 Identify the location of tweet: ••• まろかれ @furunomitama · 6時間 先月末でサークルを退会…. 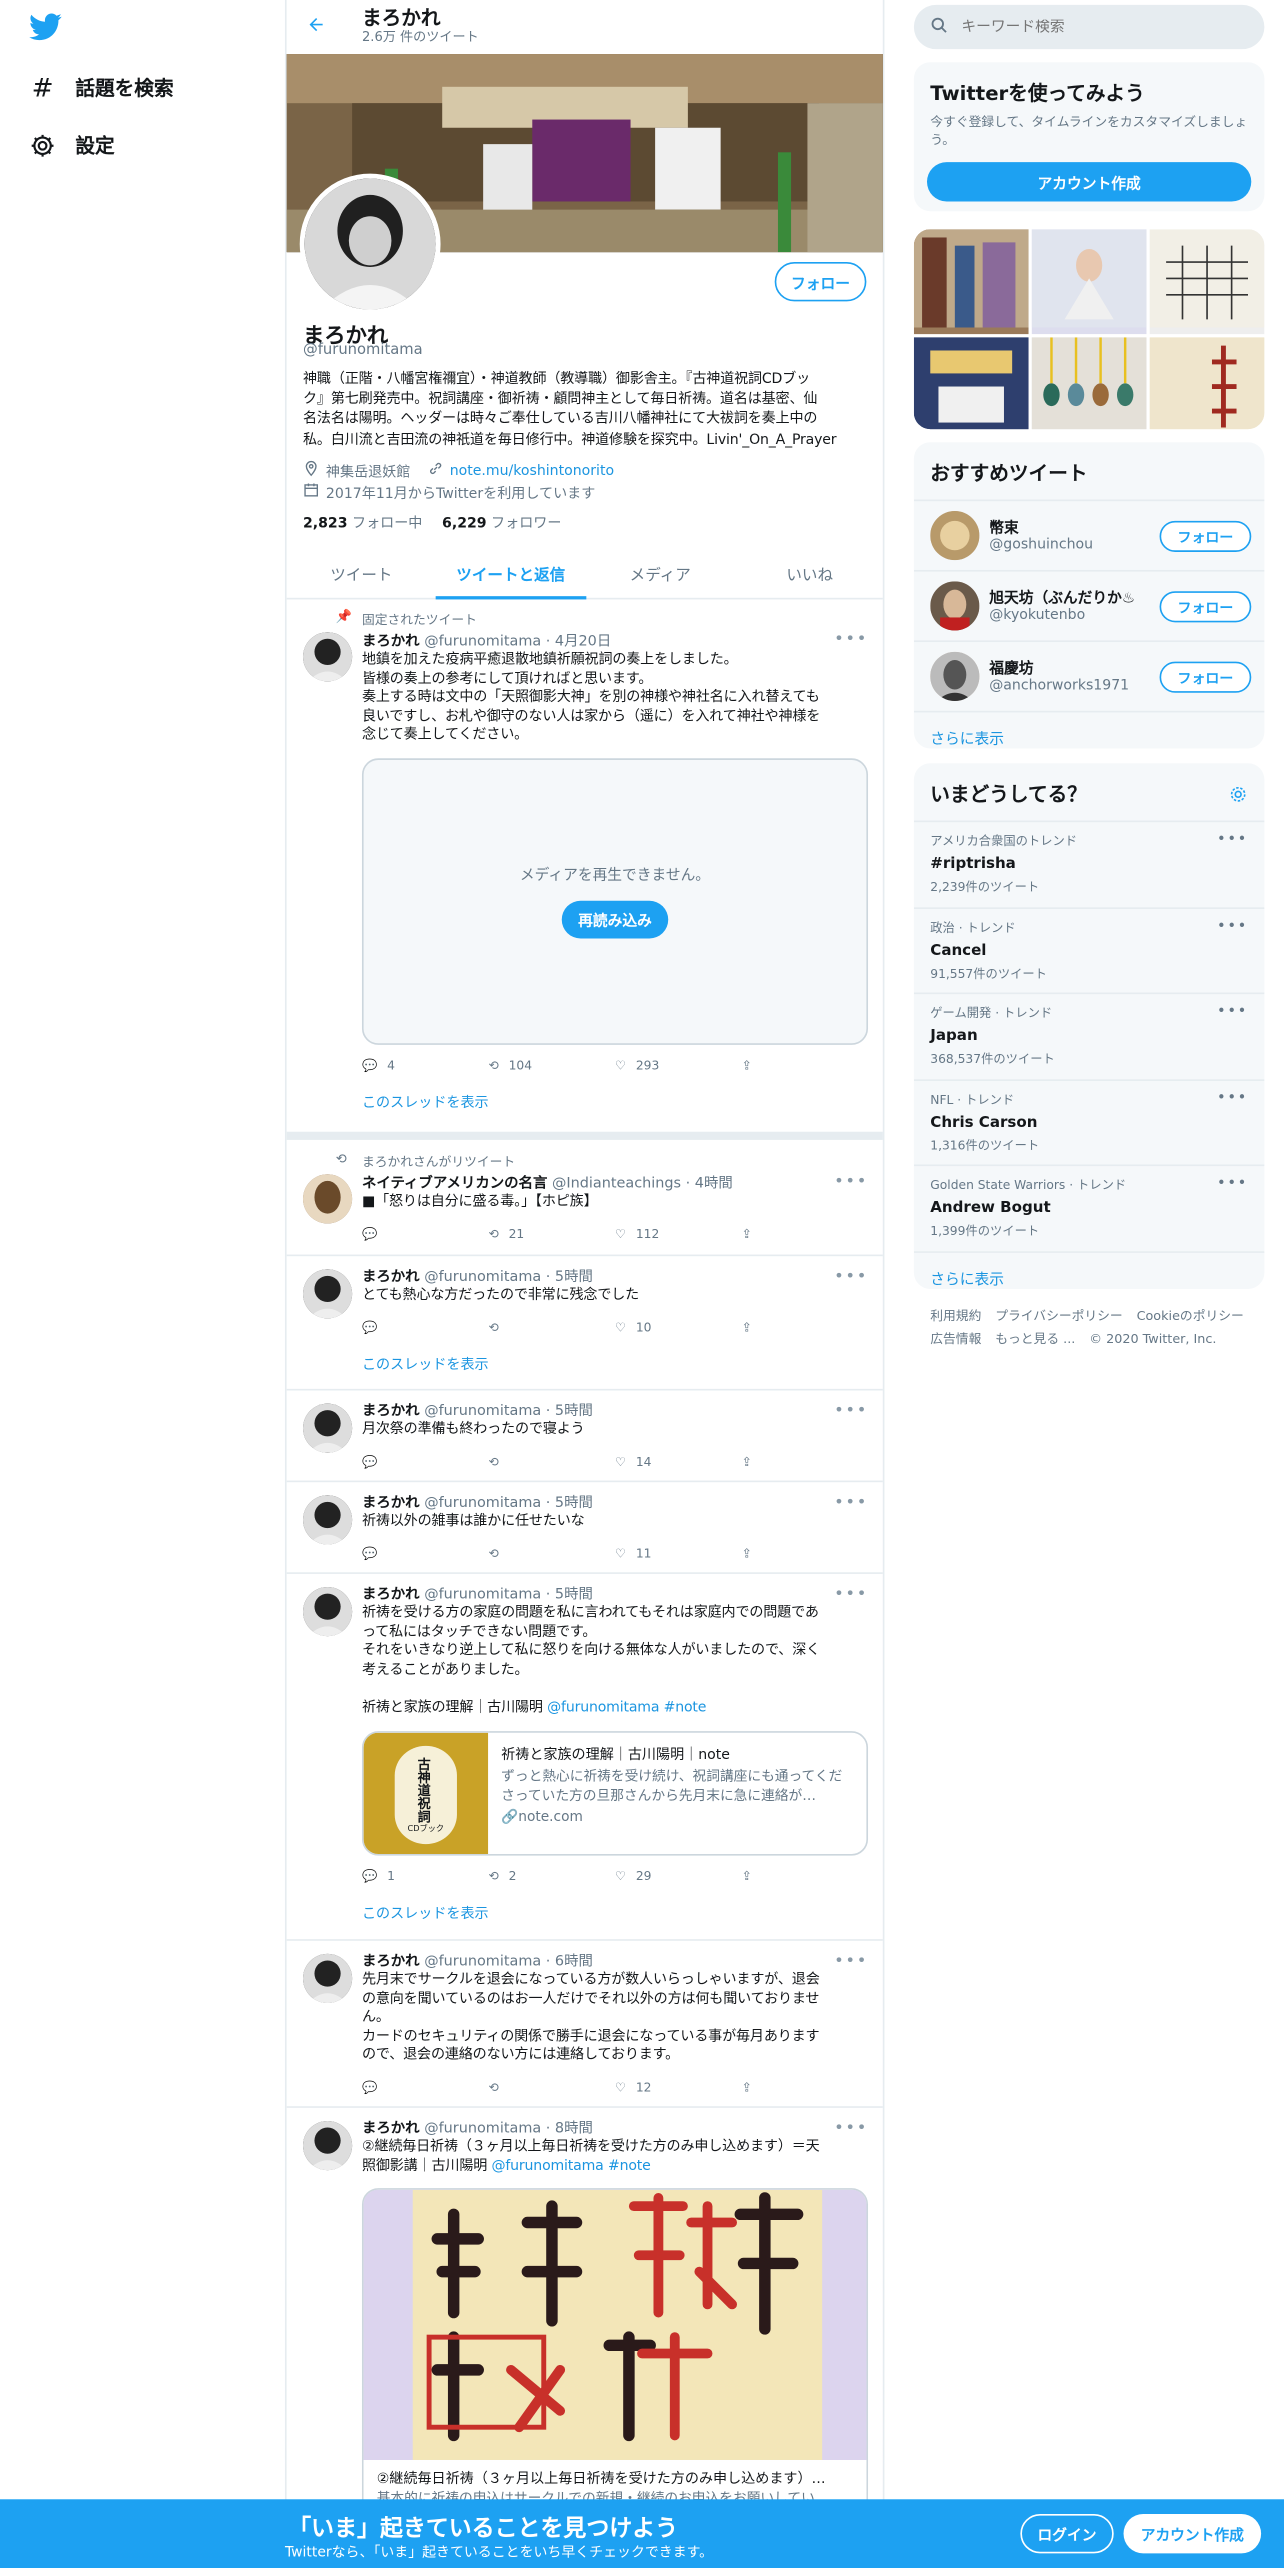
(584, 2024).